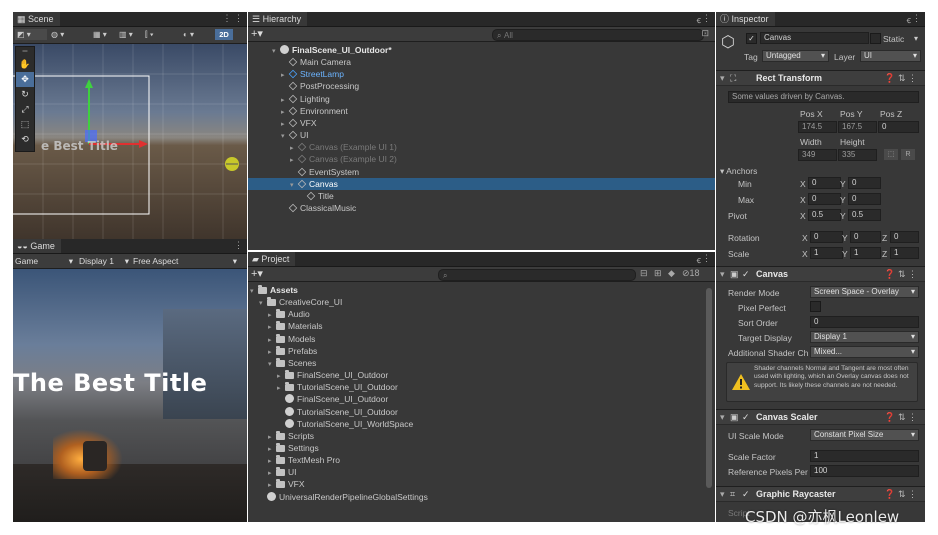 The image size is (938, 535). Describe the element at coordinates (25, 124) in the screenshot. I see `rect-tool-icon: ⬚` at that location.